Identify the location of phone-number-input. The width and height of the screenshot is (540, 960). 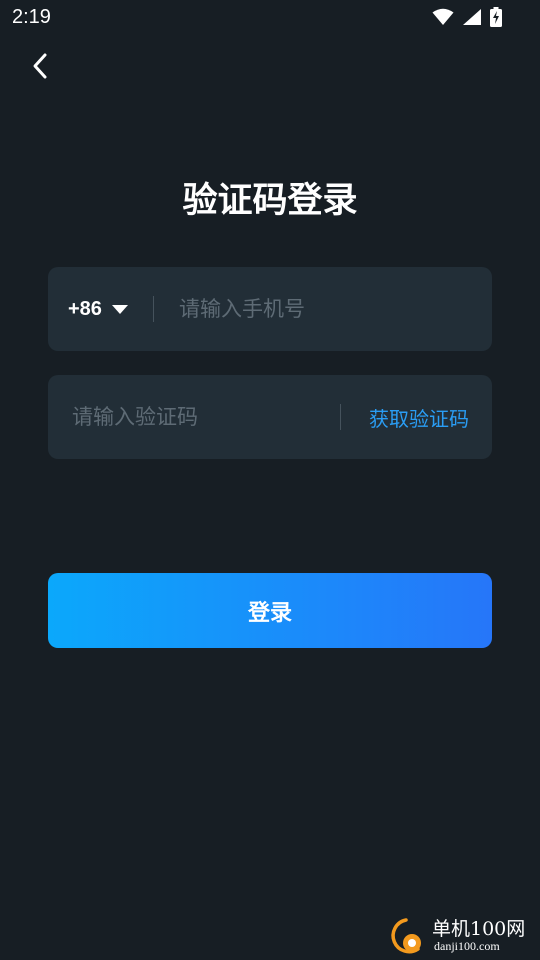
(324, 309).